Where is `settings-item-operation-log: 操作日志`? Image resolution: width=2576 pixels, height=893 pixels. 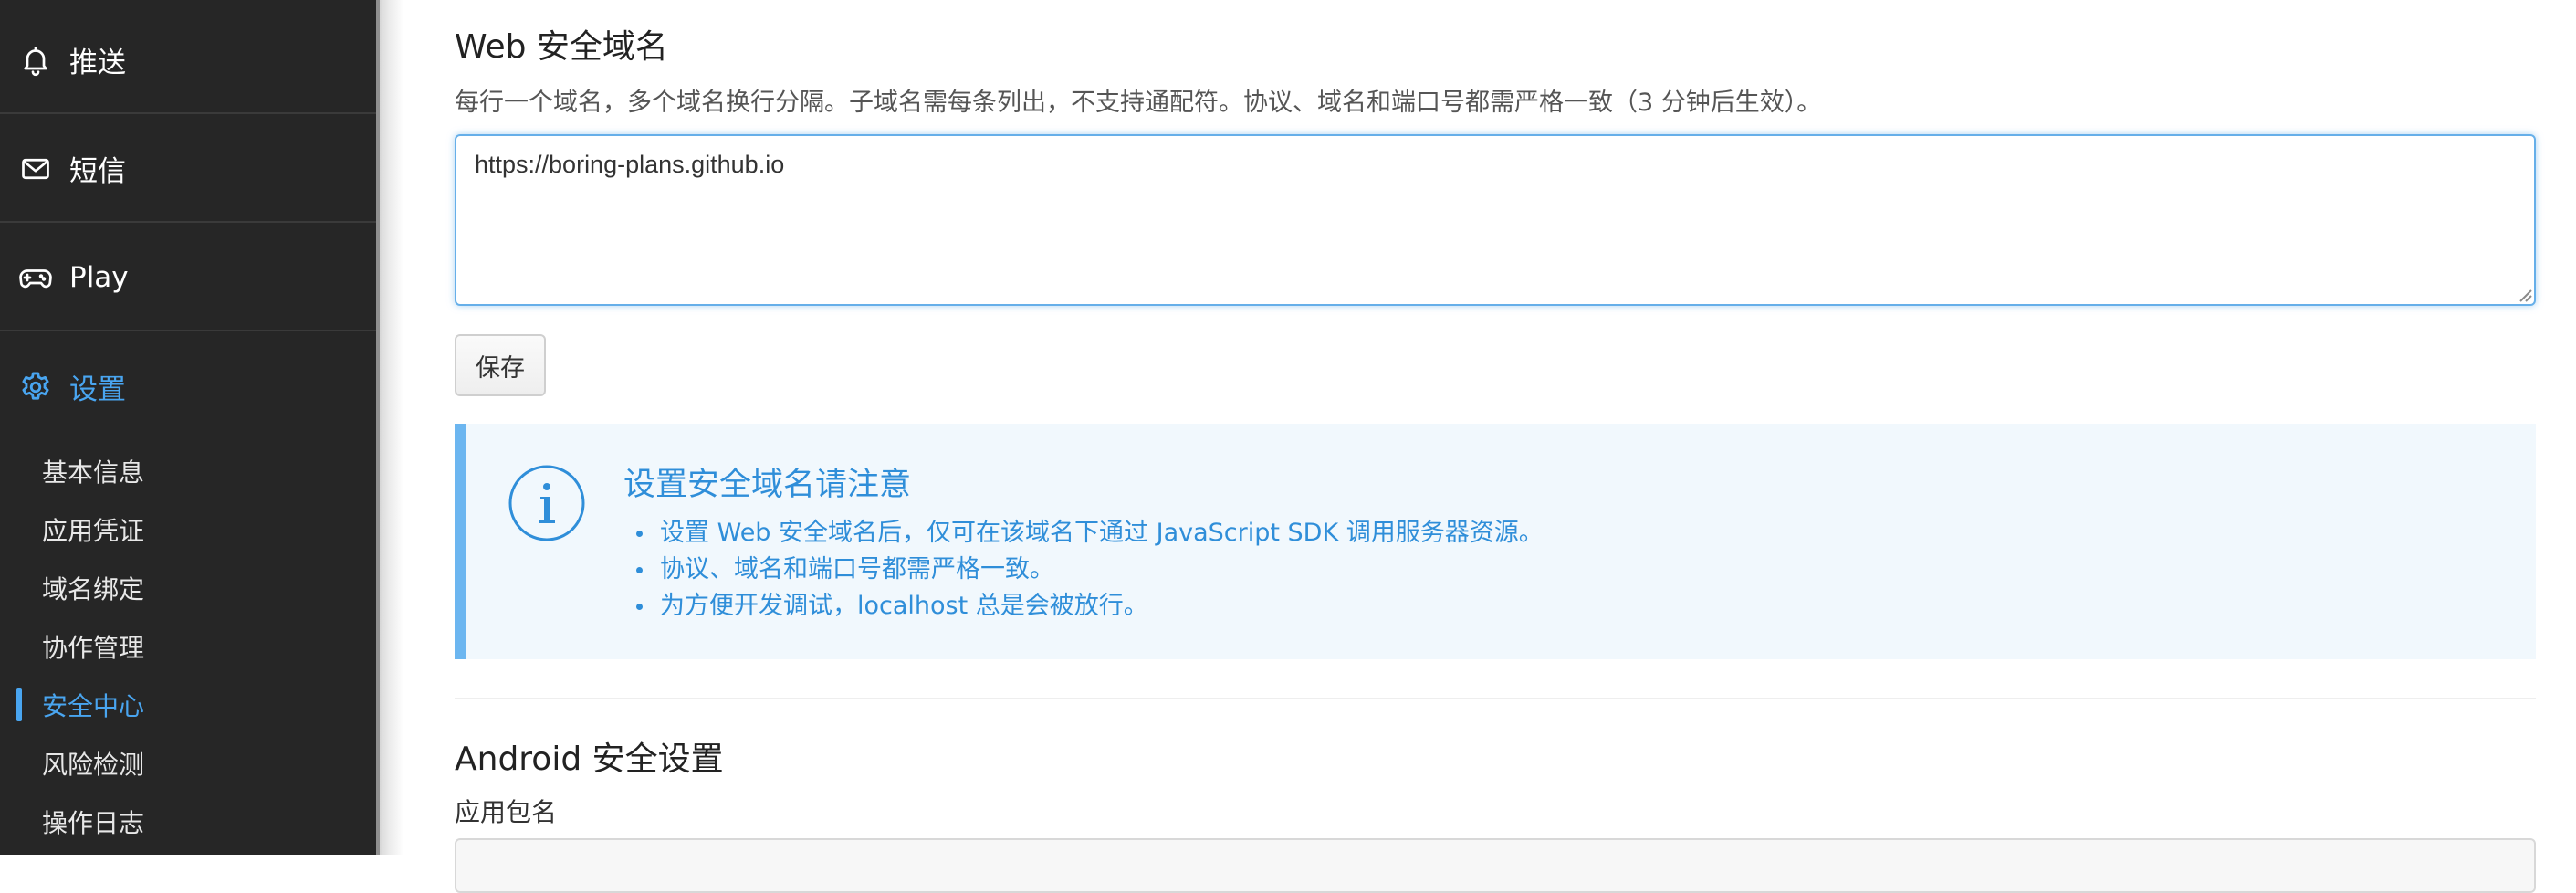 settings-item-operation-log: 操作日志 is located at coordinates (188, 822).